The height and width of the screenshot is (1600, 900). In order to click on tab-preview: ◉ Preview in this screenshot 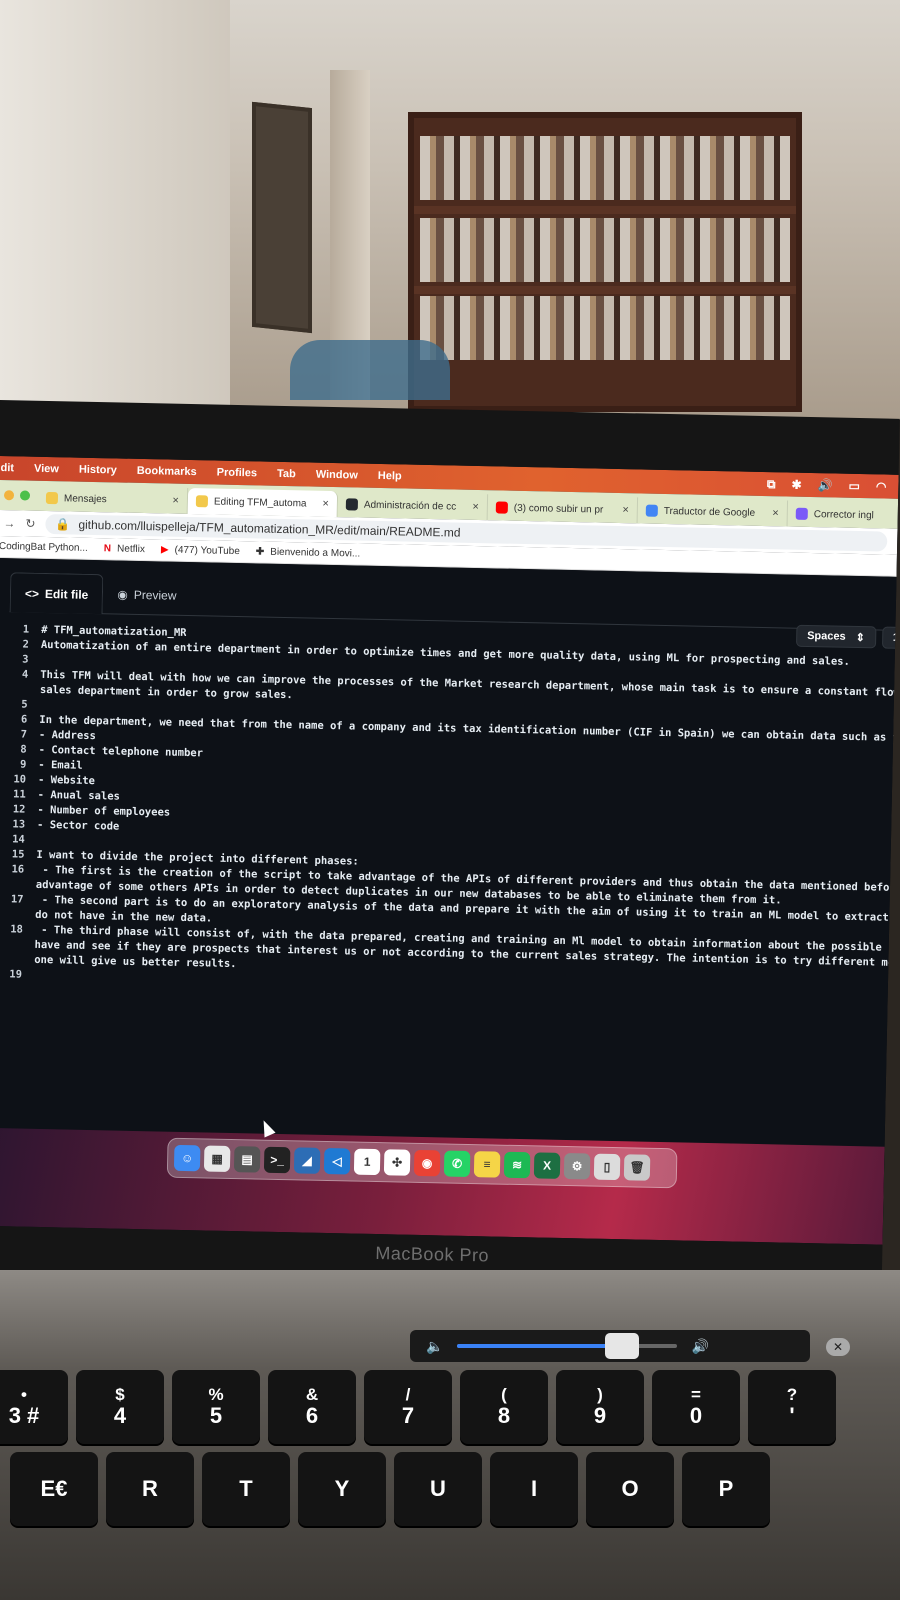, I will do `click(147, 595)`.